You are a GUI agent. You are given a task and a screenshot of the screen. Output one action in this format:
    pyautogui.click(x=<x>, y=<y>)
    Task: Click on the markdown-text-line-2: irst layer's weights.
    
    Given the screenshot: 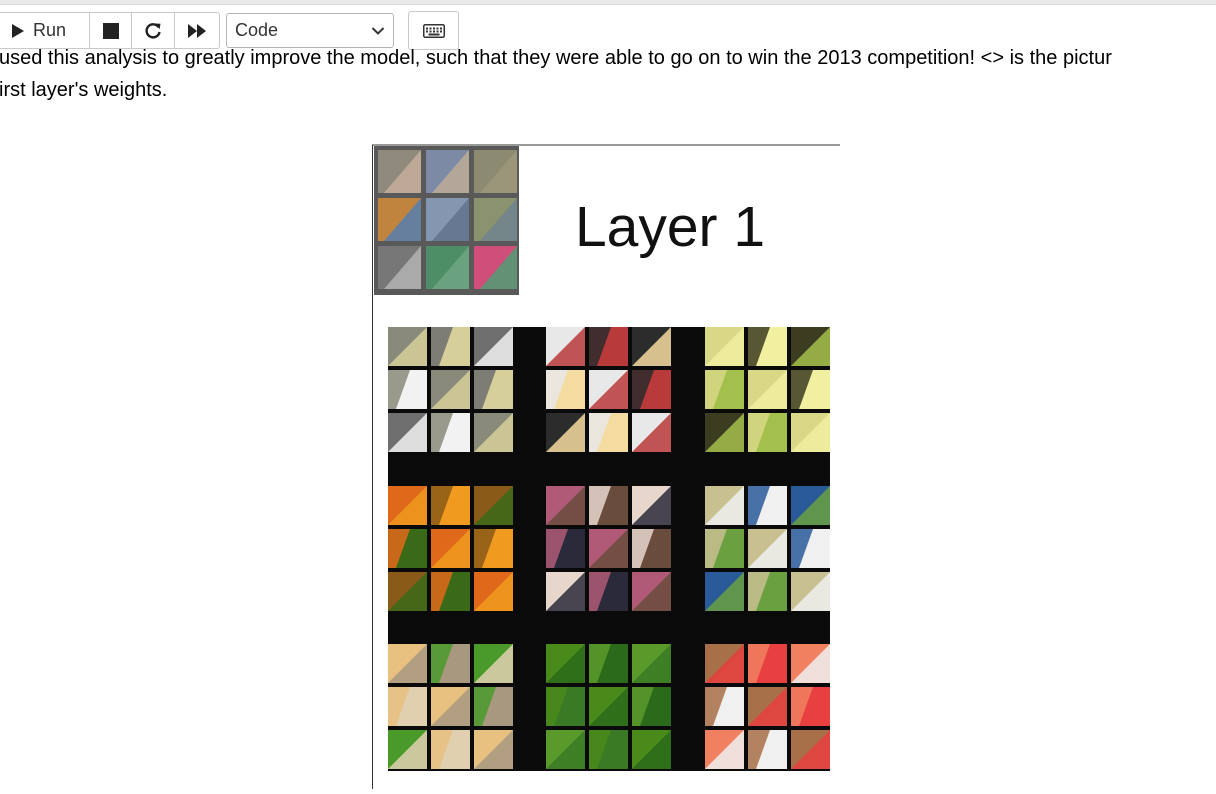 What is the action you would take?
    pyautogui.click(x=84, y=90)
    